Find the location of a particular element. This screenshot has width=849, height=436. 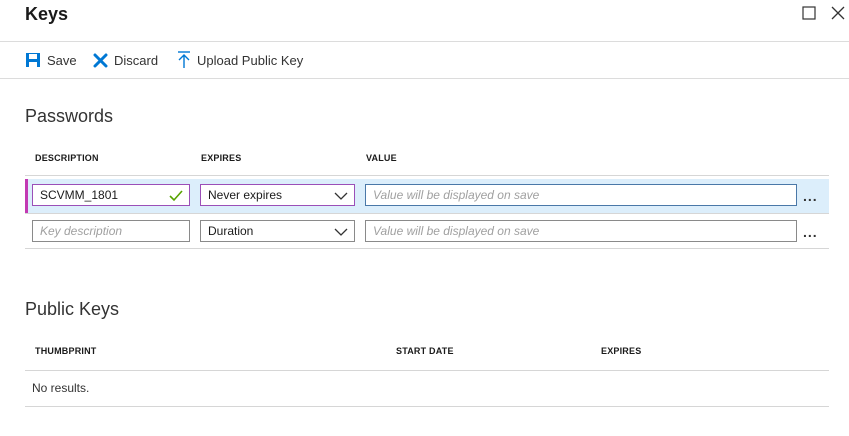

save-label: Save is located at coordinates (62, 60).